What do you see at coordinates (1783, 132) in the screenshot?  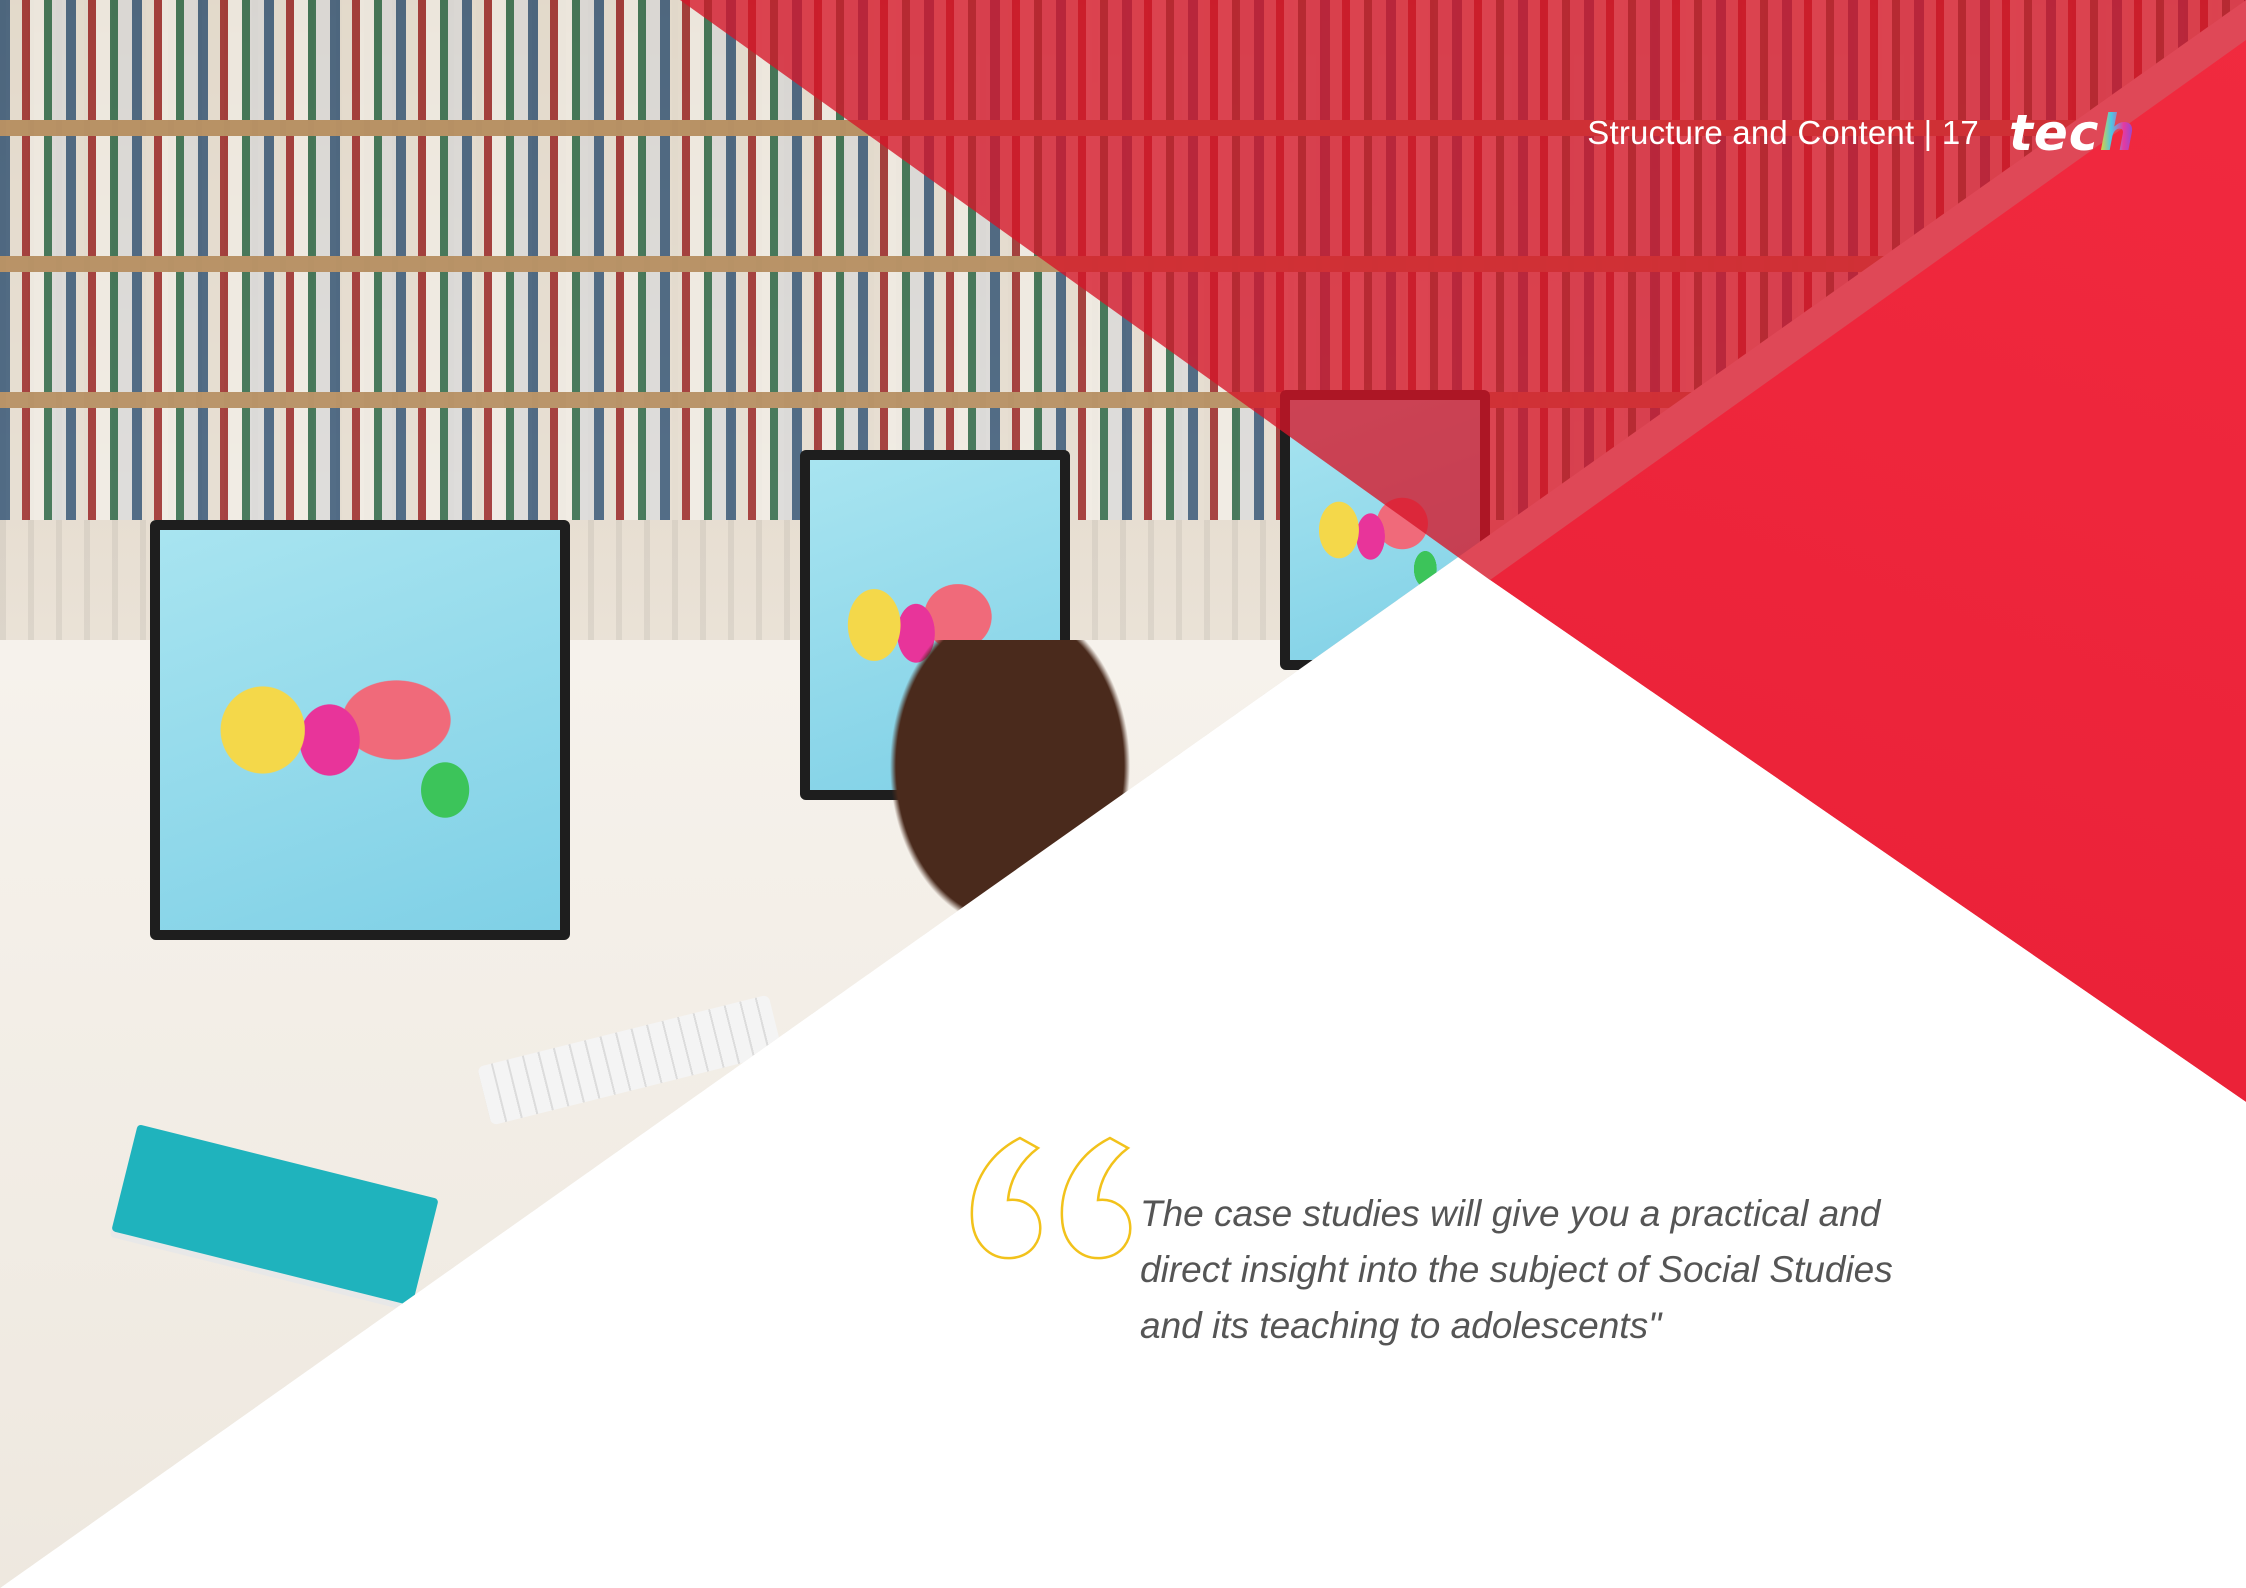 I see `section-title: Structure and Content | 17` at bounding box center [1783, 132].